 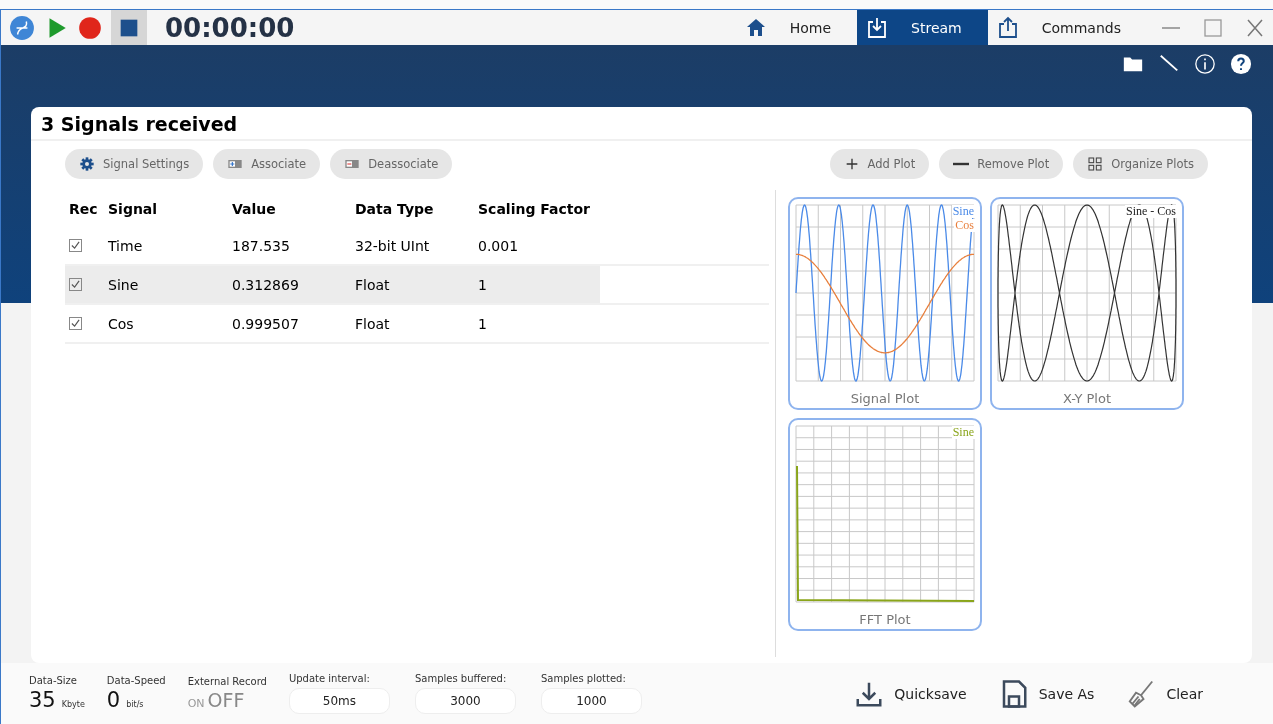 I want to click on plot-title: X-Y Plot, so click(x=1087, y=398).